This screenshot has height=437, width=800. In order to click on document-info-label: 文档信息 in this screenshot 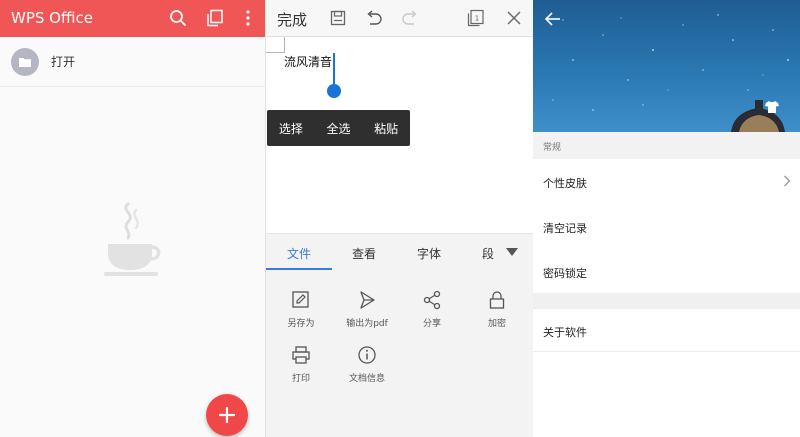, I will do `click(366, 379)`.